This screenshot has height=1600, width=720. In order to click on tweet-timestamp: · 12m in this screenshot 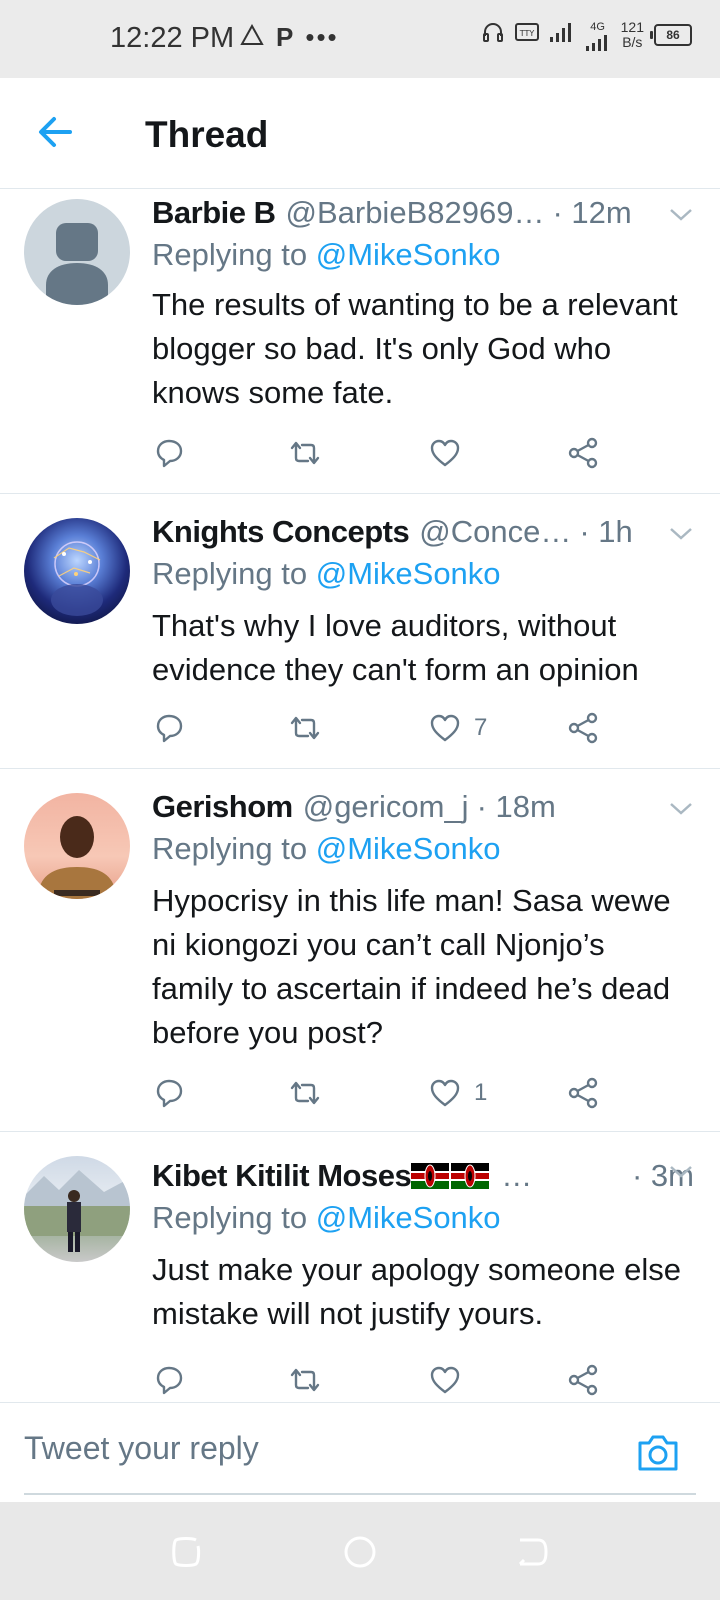, I will do `click(592, 212)`.